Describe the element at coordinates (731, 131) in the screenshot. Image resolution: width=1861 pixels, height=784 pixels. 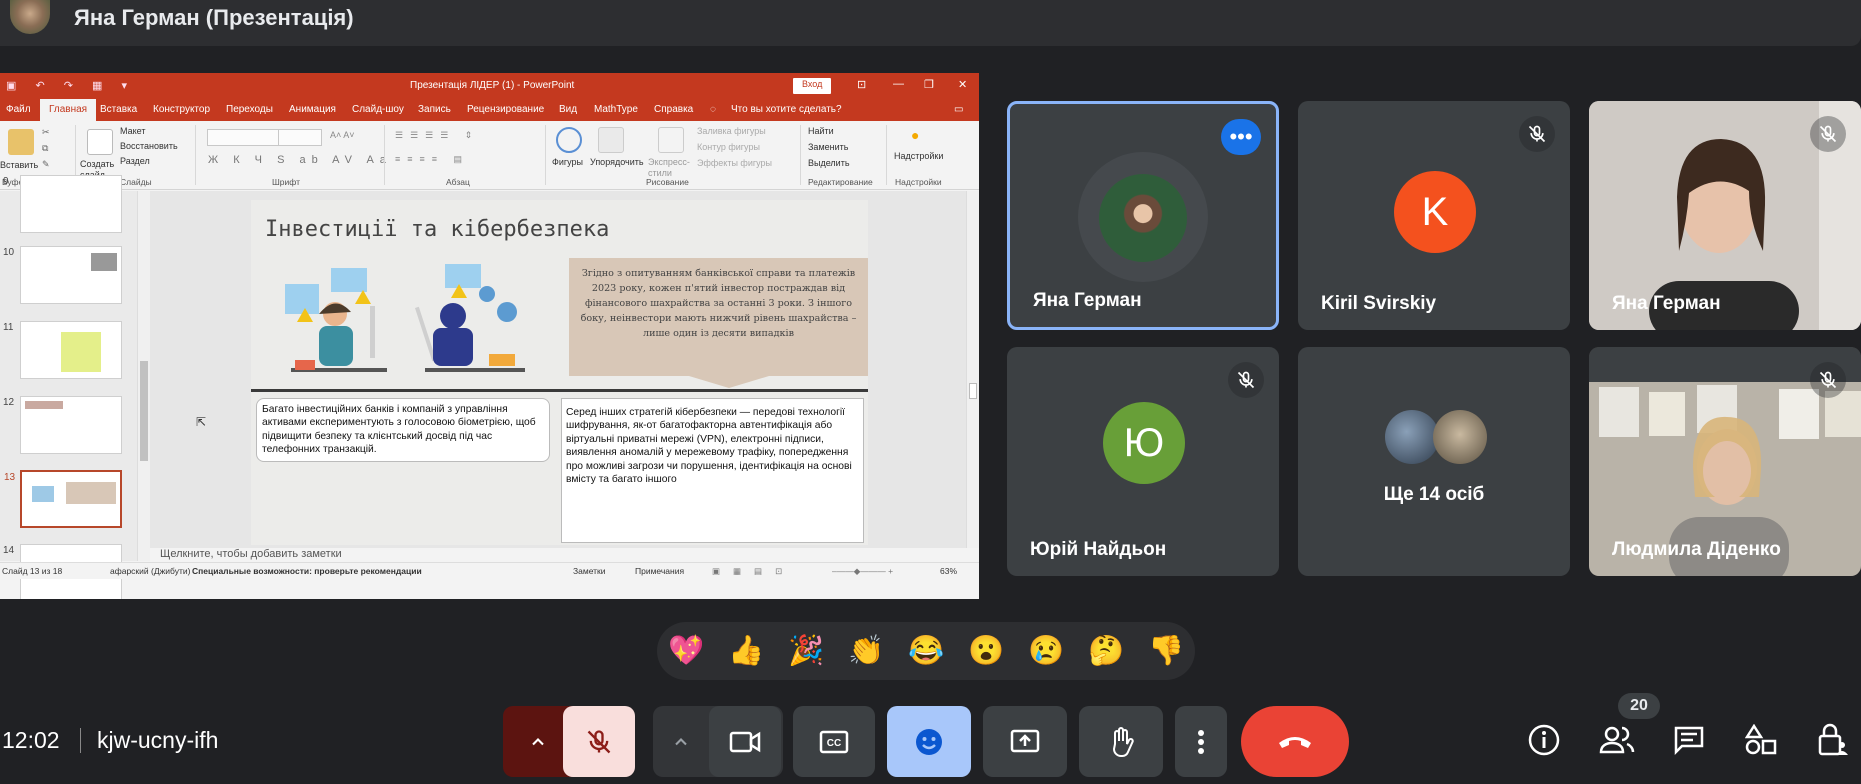
I see `shape-fill-button: Заливка фигуры` at that location.